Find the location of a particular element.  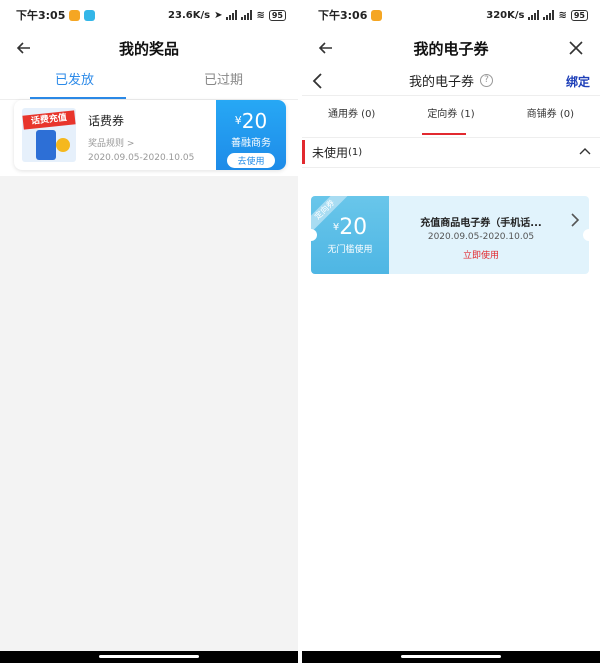

chevron-left-icon is located at coordinates (318, 81).